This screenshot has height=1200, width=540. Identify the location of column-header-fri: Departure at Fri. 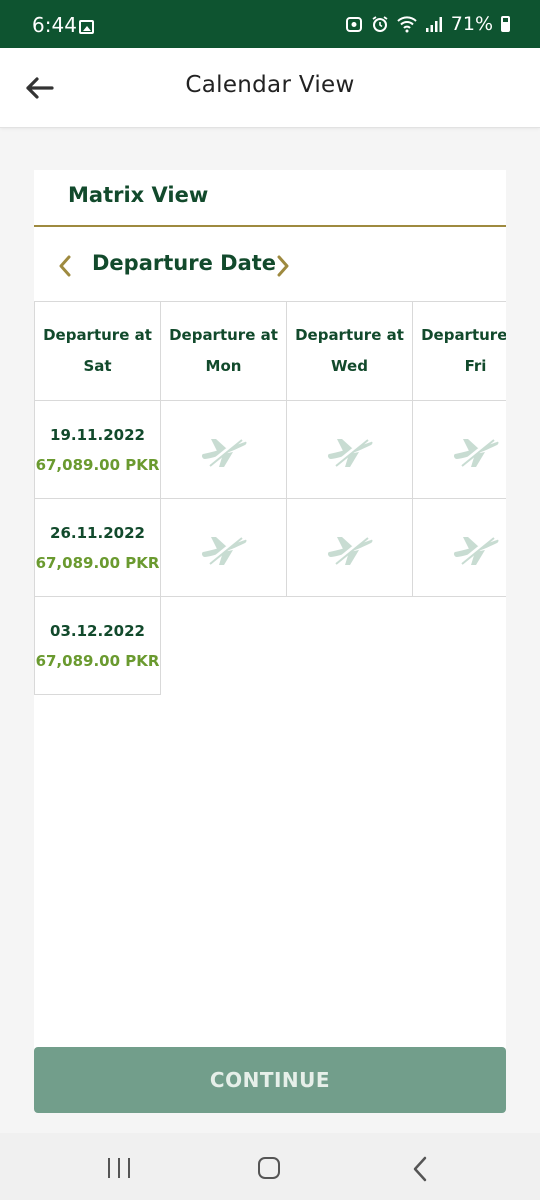
(459, 351).